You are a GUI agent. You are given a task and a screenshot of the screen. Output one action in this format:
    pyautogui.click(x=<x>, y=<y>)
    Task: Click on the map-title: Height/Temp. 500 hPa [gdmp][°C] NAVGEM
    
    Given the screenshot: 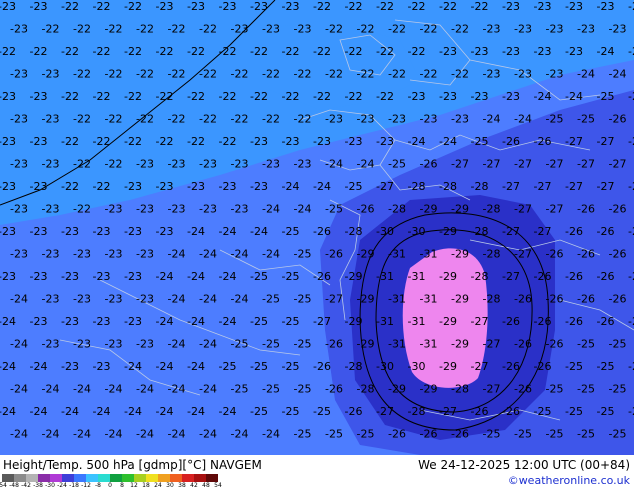 What is the action you would take?
    pyautogui.click(x=132, y=465)
    